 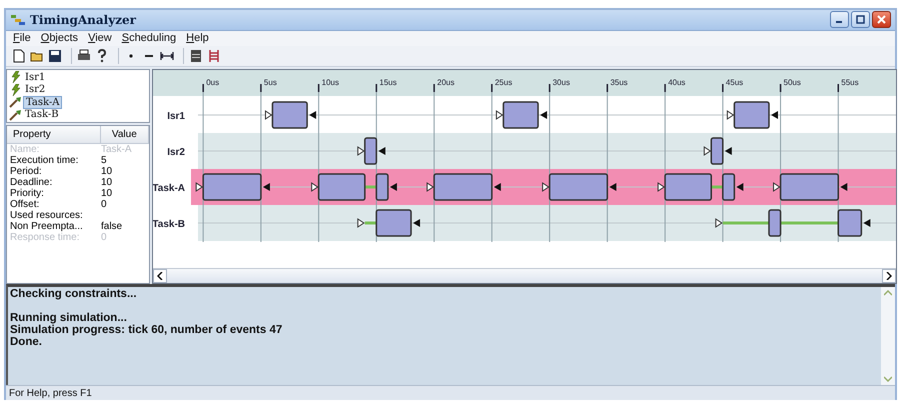 What do you see at coordinates (213, 82) in the screenshot?
I see `tick-label: 0us` at bounding box center [213, 82].